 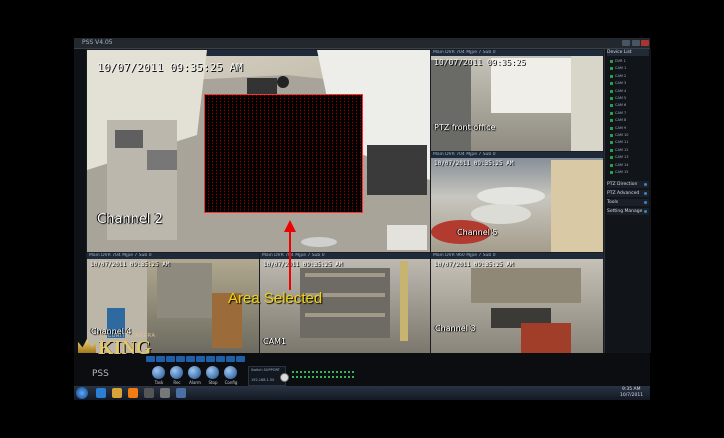 I want to click on timestamp: 10/07/2011 09:35:25, so click(x=480, y=62).